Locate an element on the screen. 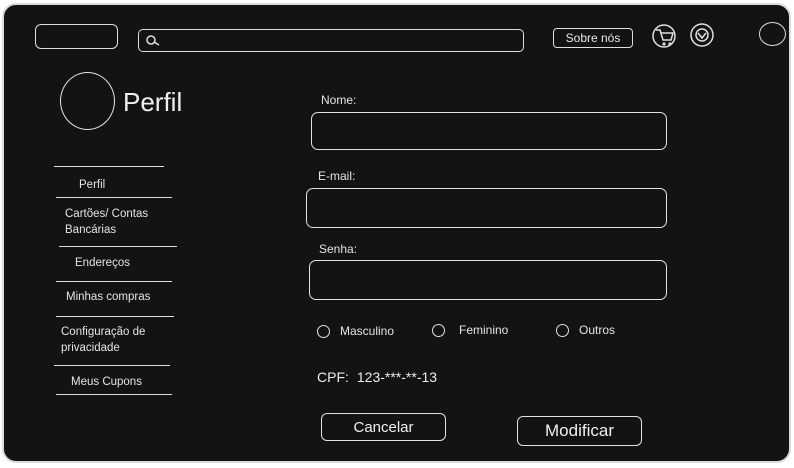 The height and width of the screenshot is (468, 794). email-label: E-mail: is located at coordinates (337, 176).